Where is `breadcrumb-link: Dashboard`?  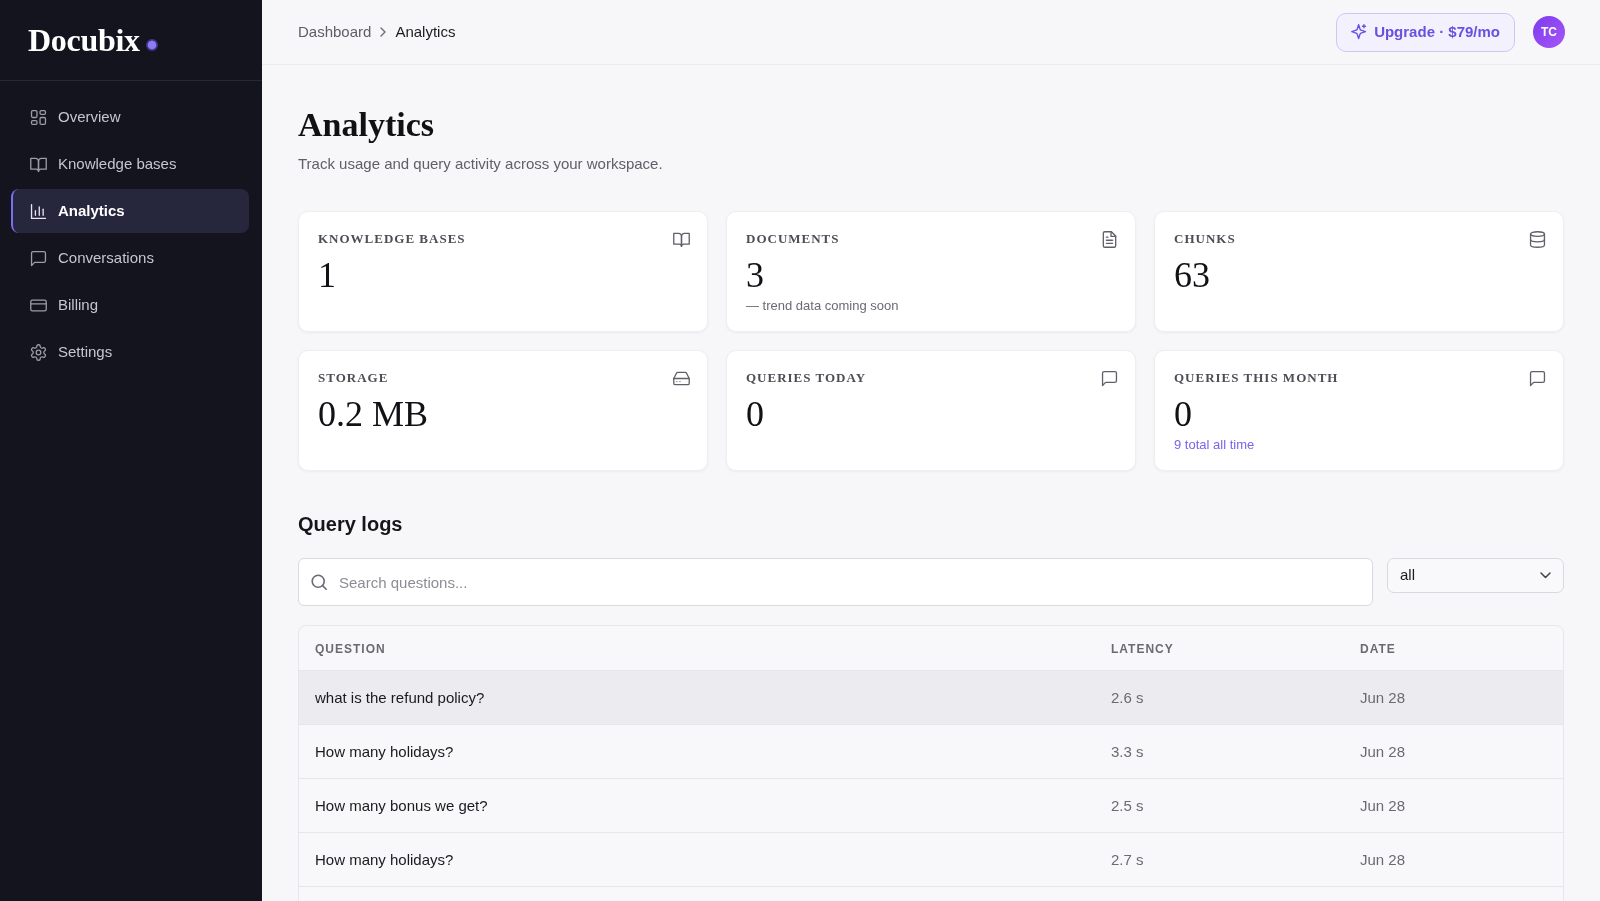 breadcrumb-link: Dashboard is located at coordinates (335, 32).